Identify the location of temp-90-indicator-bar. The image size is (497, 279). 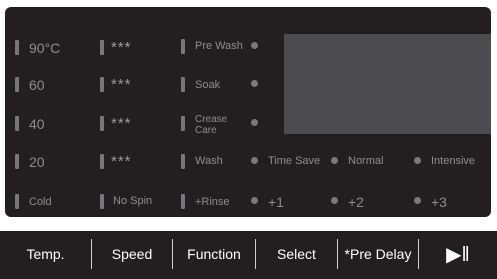
(17, 47).